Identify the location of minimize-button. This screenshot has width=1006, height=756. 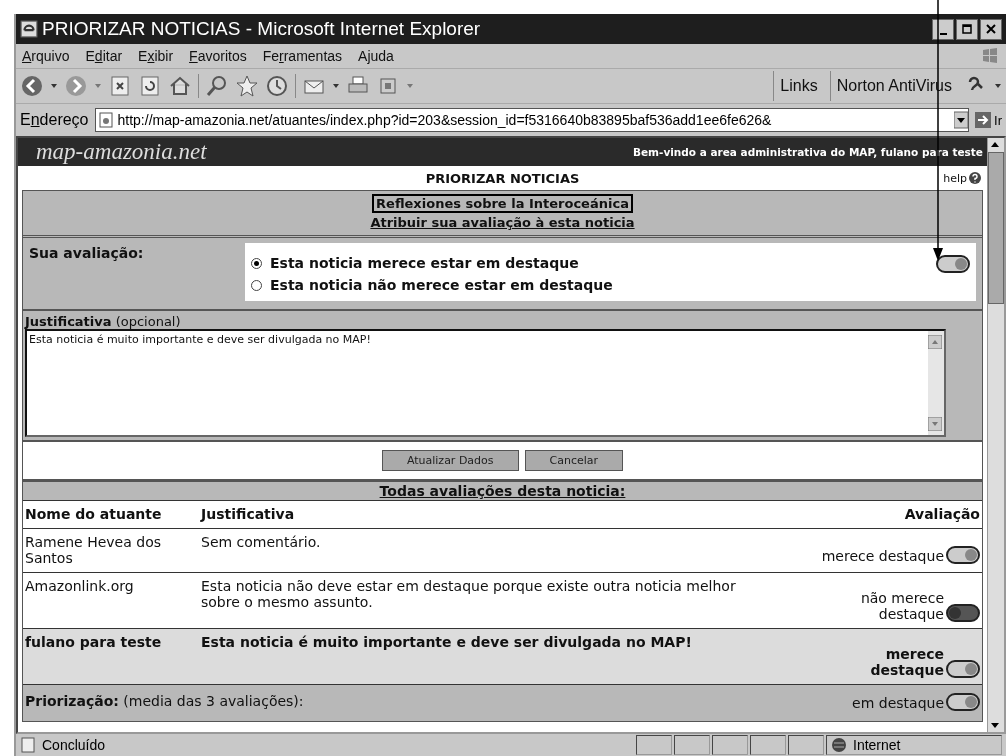
(943, 29).